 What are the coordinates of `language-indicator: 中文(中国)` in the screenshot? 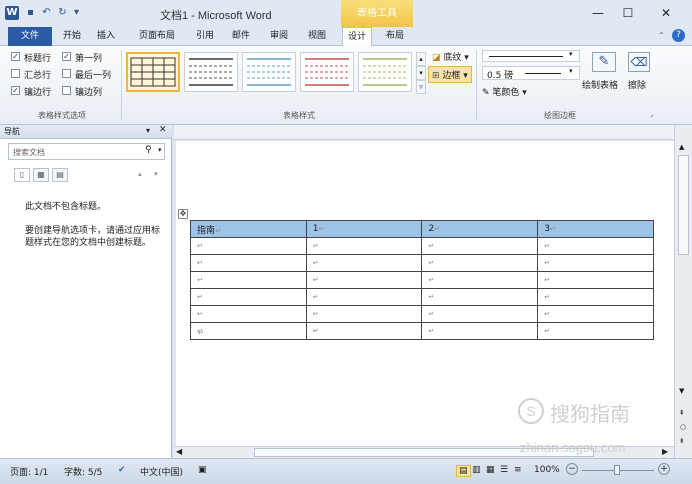 It's located at (161, 471).